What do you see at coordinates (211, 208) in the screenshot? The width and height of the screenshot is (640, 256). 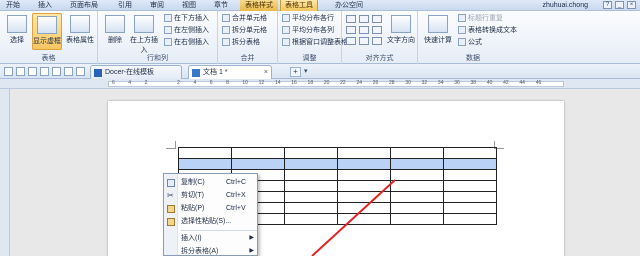 I see `menu-item-paste: 粘贴(P) Ctrl+V` at bounding box center [211, 208].